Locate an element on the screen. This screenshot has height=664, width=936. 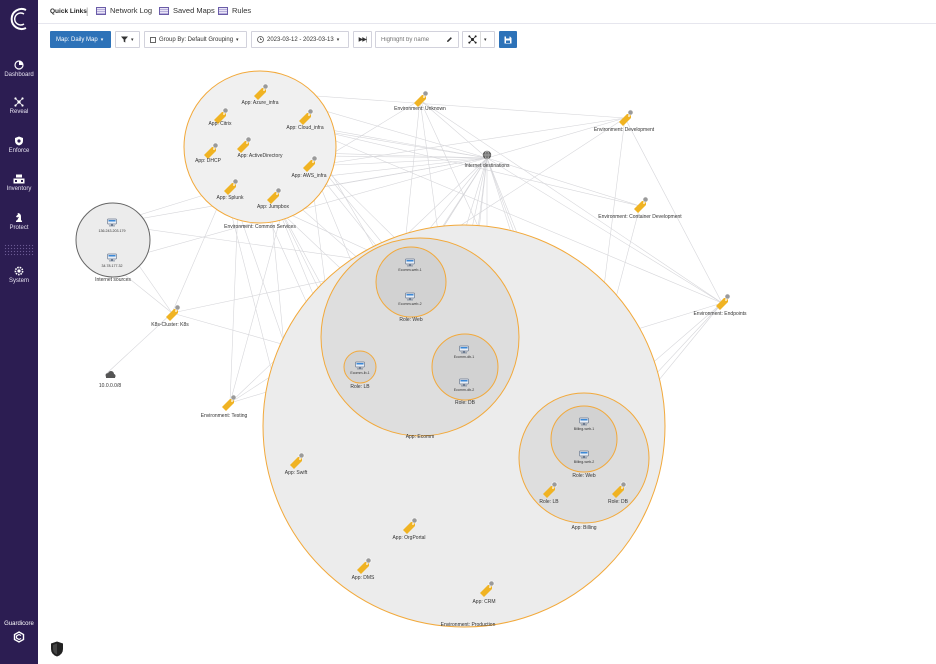
node-label: App: Azure_infra is located at coordinates (260, 103).